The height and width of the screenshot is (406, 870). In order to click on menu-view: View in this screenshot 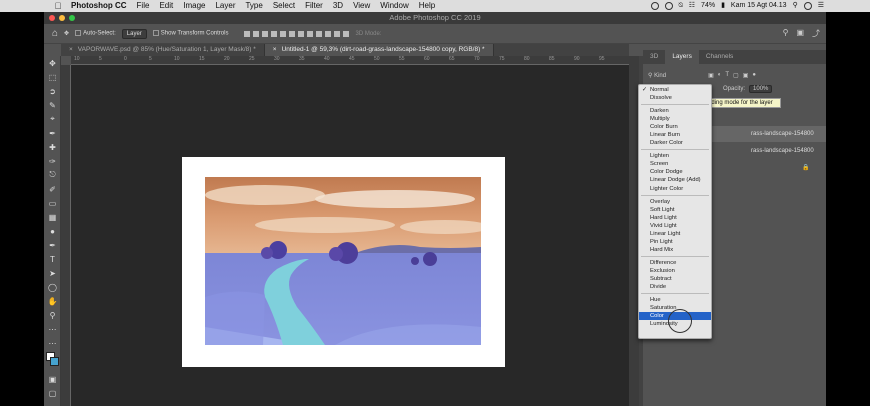, I will do `click(361, 6)`.